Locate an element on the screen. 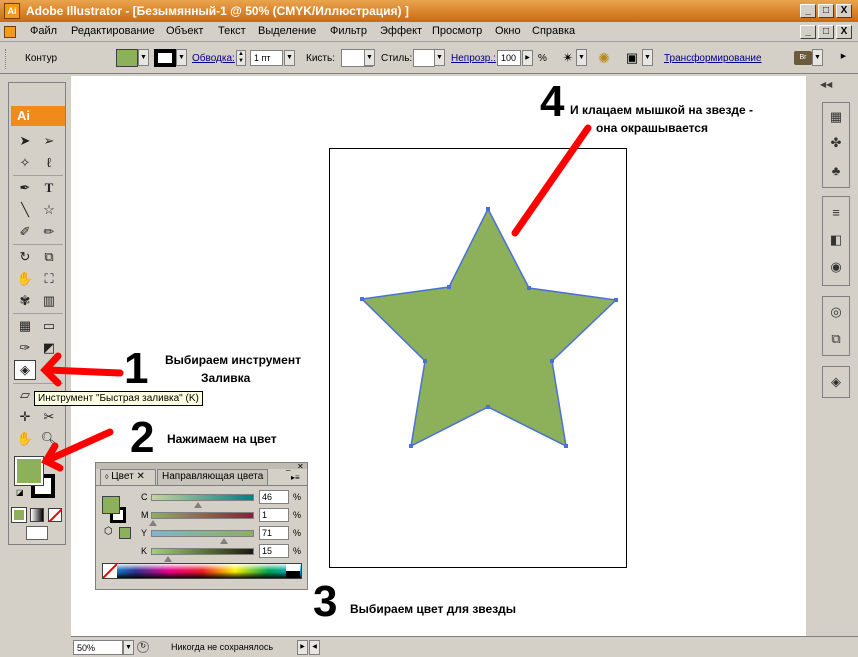 Image resolution: width=858 pixels, height=657 pixels. opacity-link: Непрозр.: is located at coordinates (473, 58).